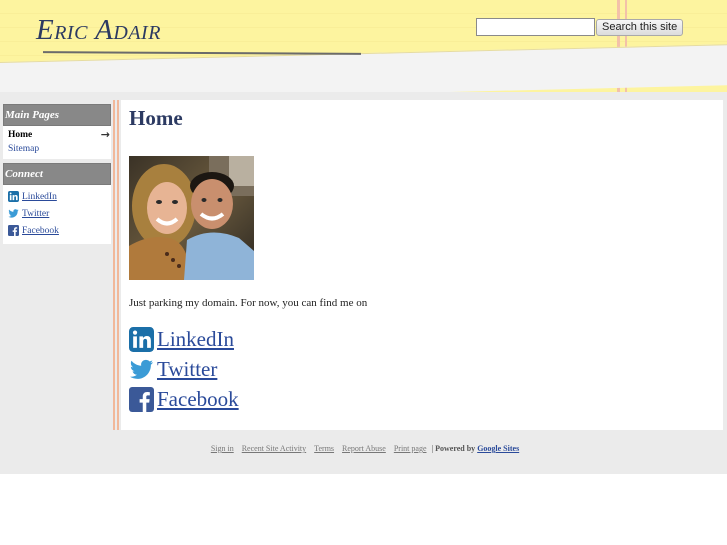 This screenshot has height=545, width=727. What do you see at coordinates (57, 115) in the screenshot?
I see `sidebar-heading-main-pages: Main Pages` at bounding box center [57, 115].